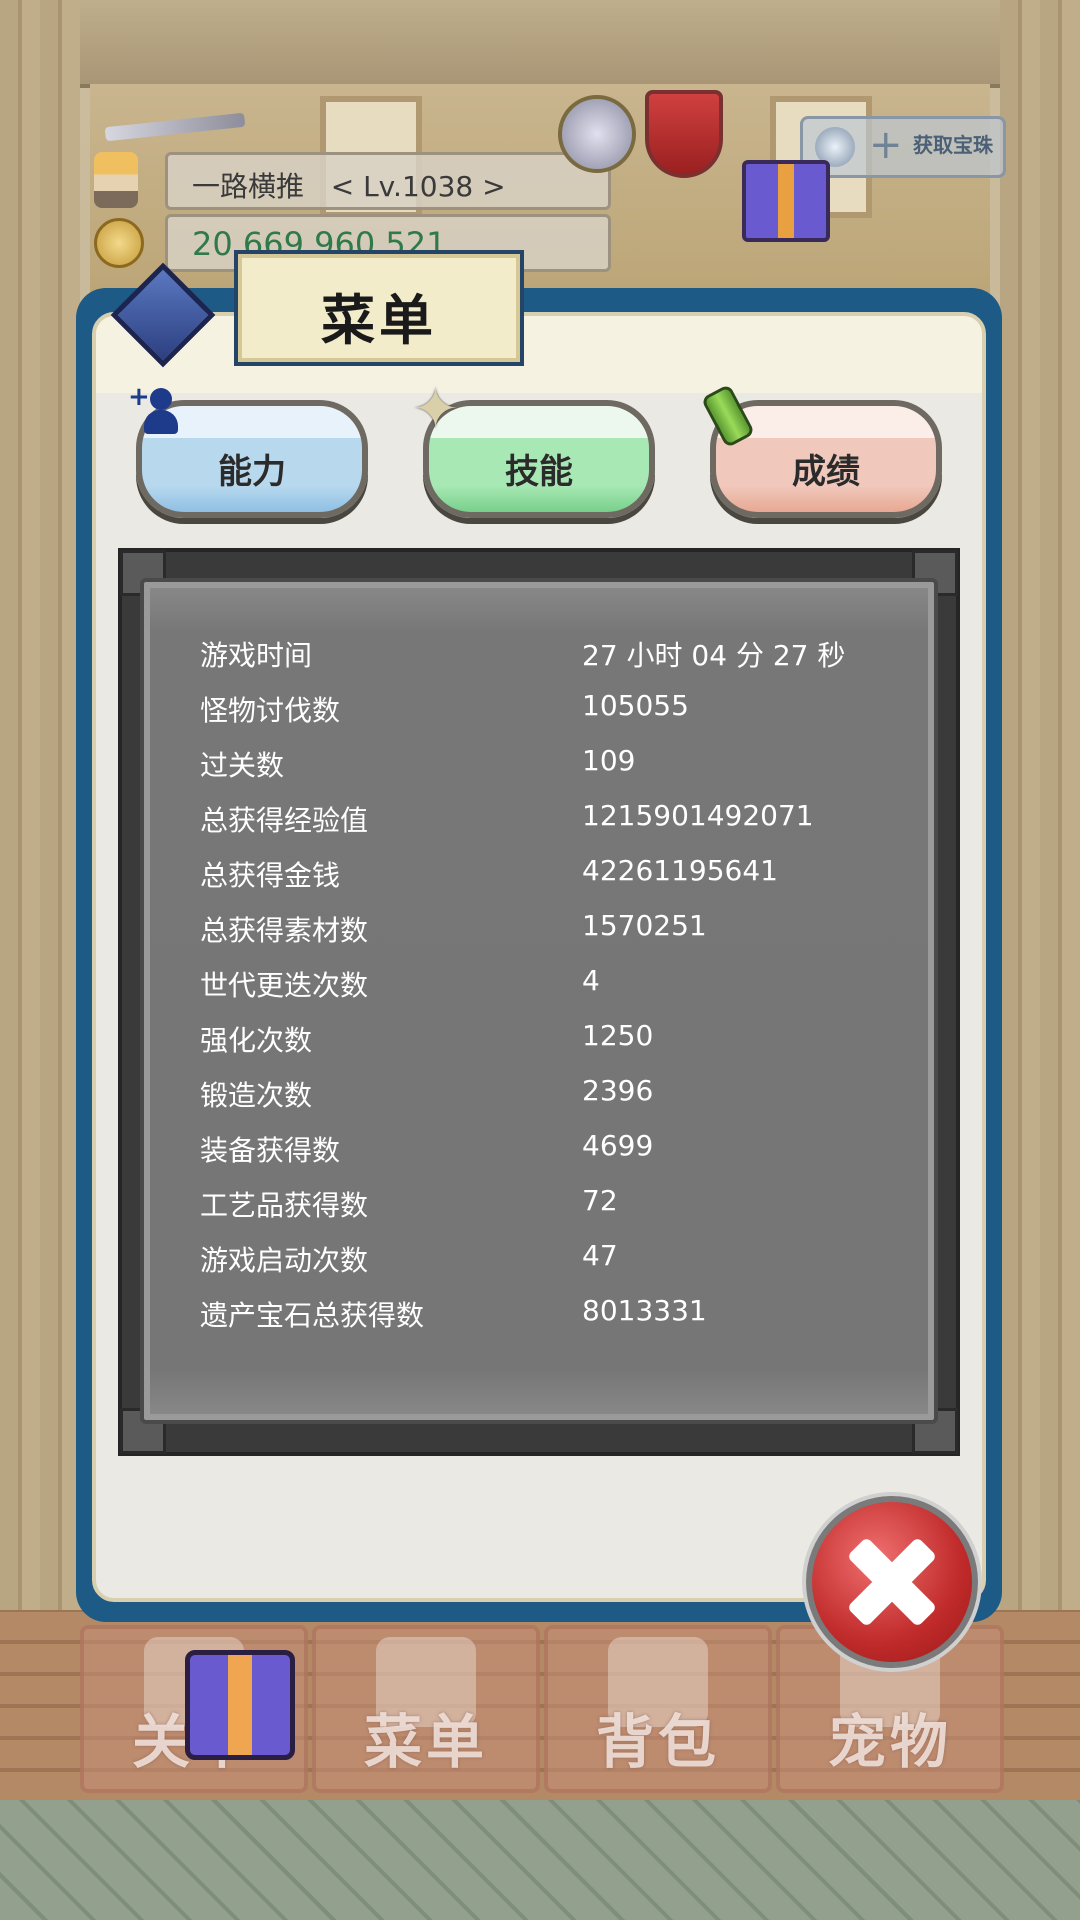 Image resolution: width=1080 pixels, height=1920 pixels. What do you see at coordinates (714, 655) in the screenshot?
I see `stat-value: 27 小时 04 分 27 秒` at bounding box center [714, 655].